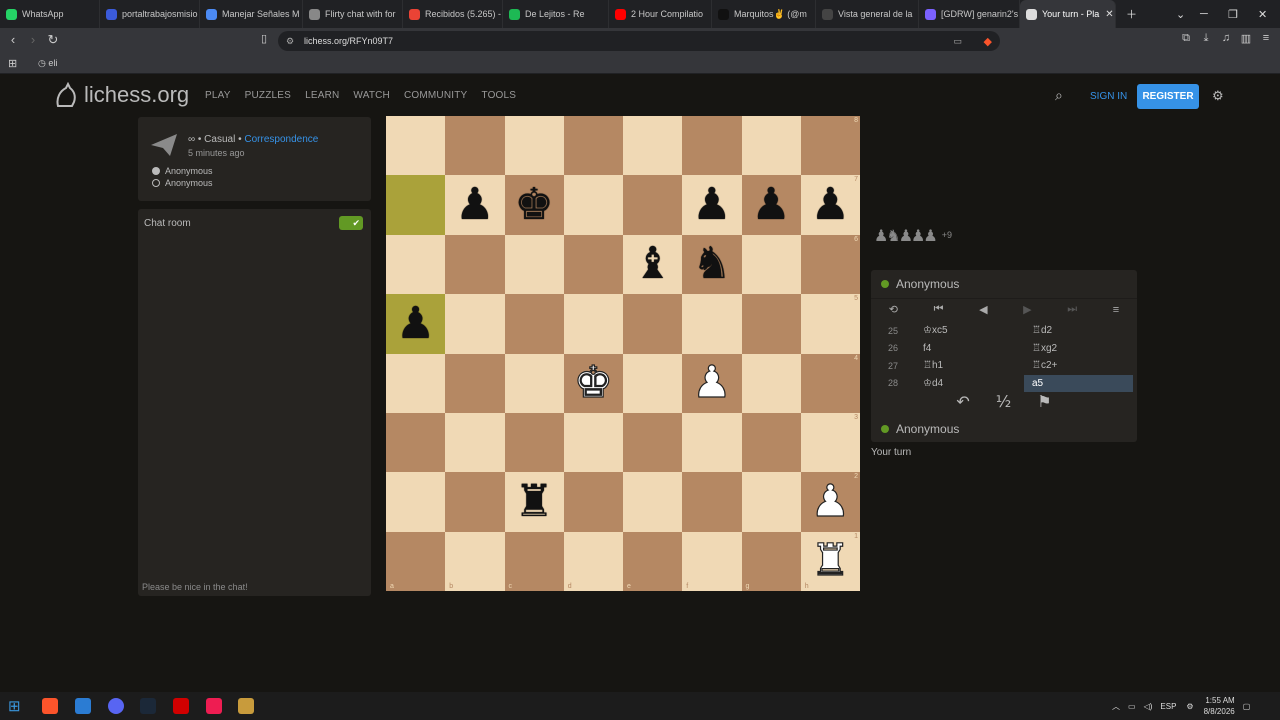 The image size is (1280, 720). I want to click on black-bishop-icon: ♝, so click(652, 264).